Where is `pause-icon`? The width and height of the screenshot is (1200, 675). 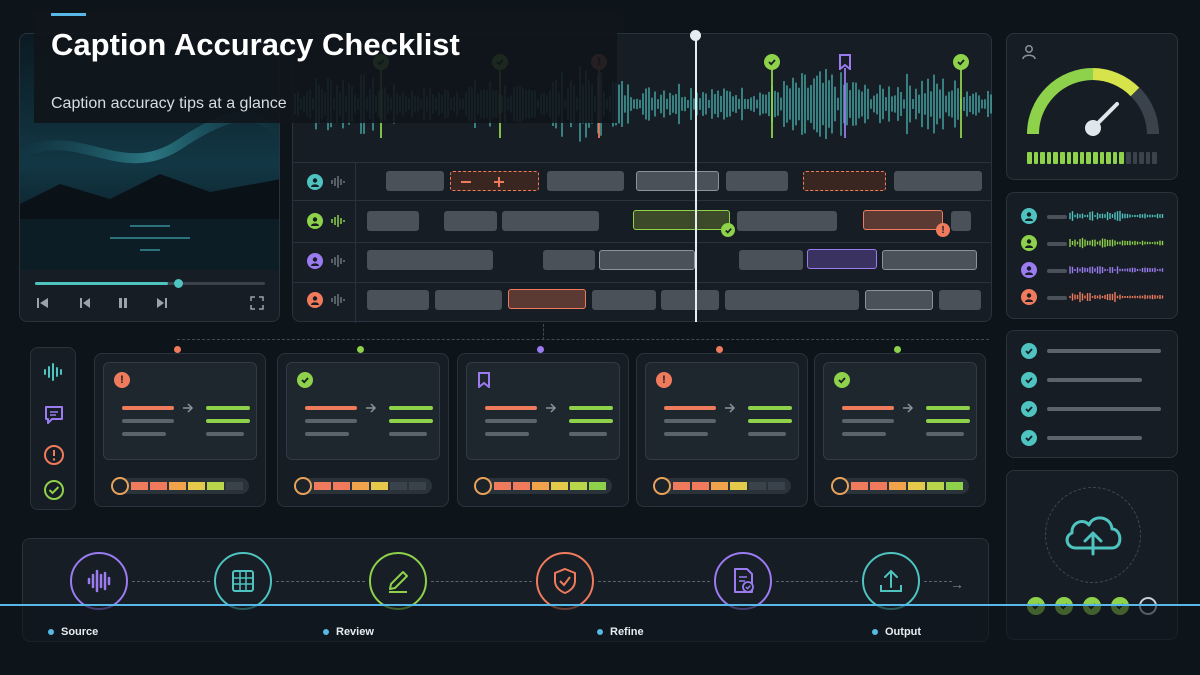 pause-icon is located at coordinates (123, 303).